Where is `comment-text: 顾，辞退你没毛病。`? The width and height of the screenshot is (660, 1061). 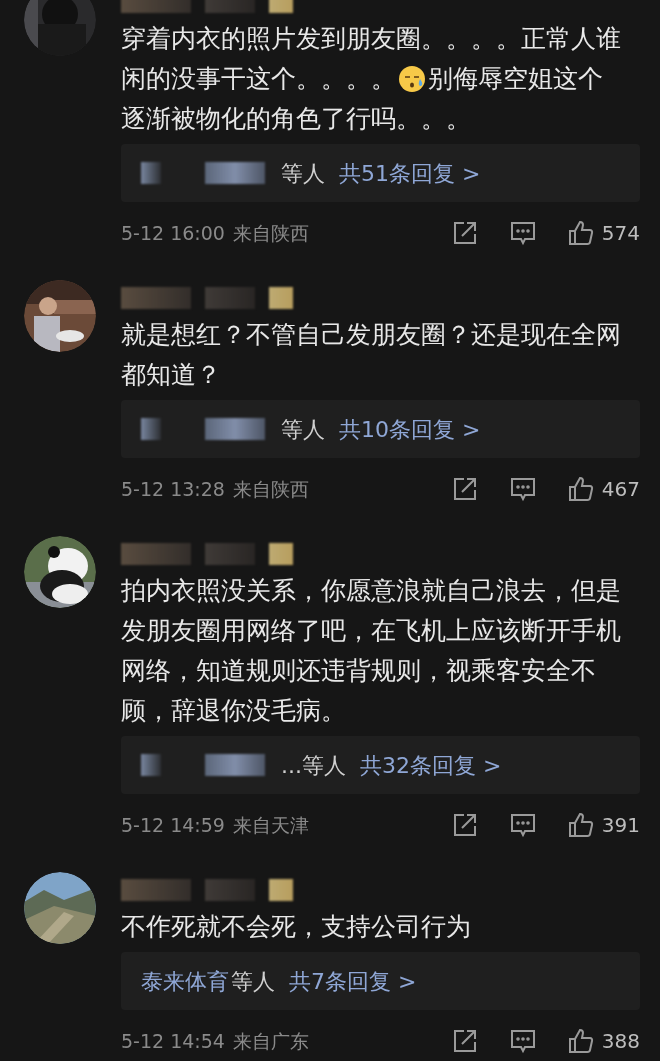 comment-text: 顾，辞退你没毛病。 is located at coordinates (233, 711).